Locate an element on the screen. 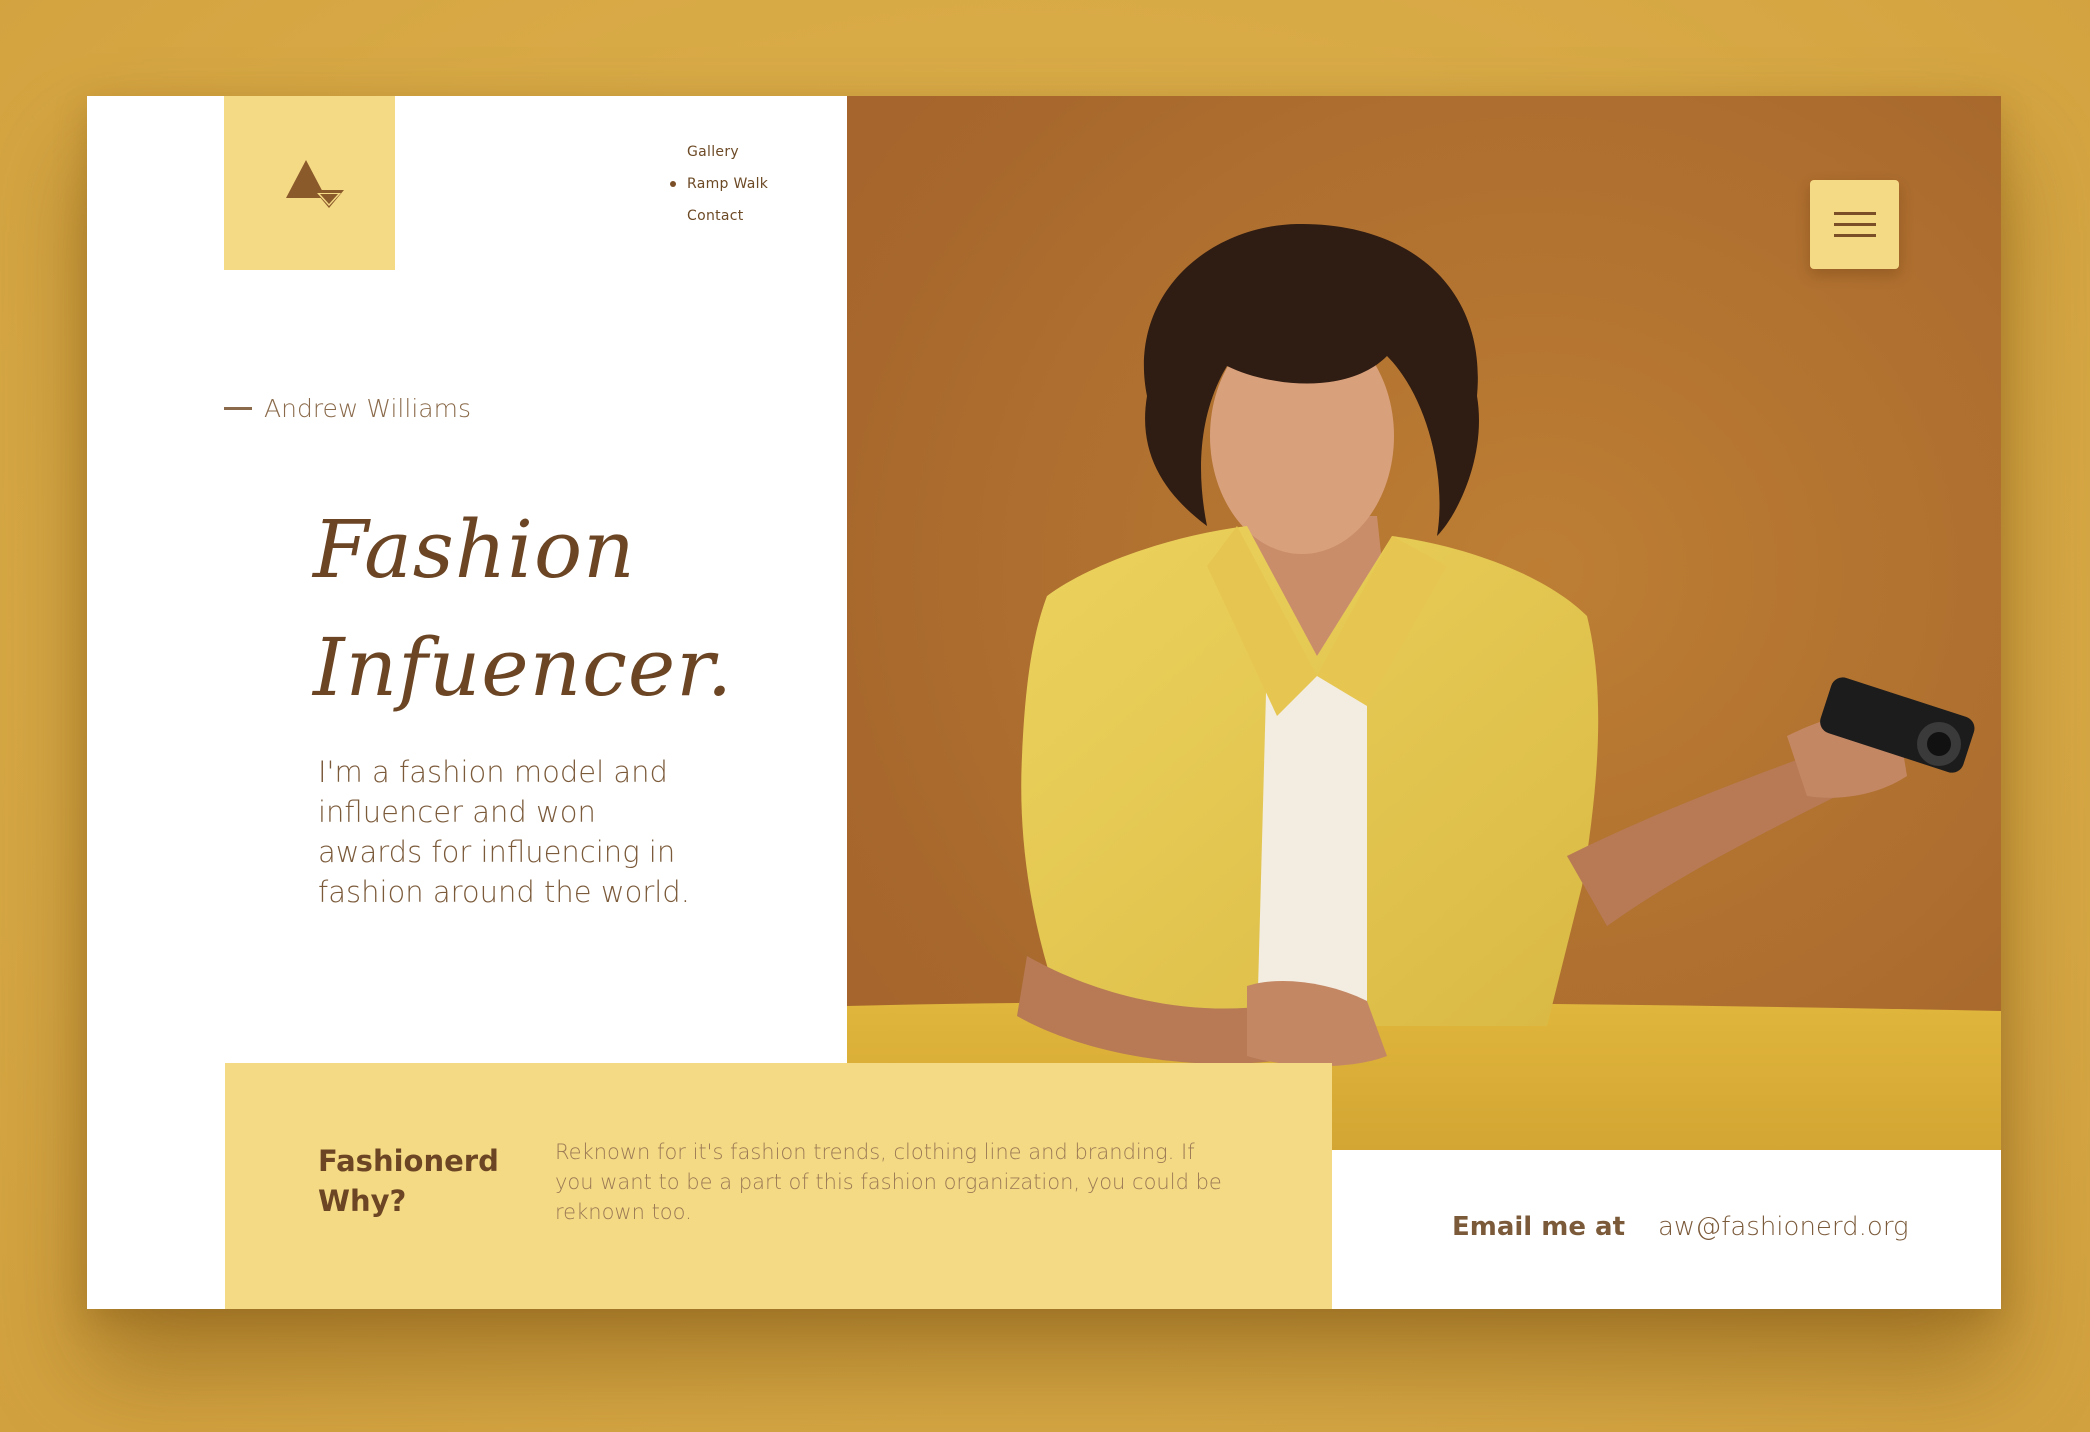 This screenshot has width=2090, height=1432. nav-item-gallery: Gallery is located at coordinates (732, 152).